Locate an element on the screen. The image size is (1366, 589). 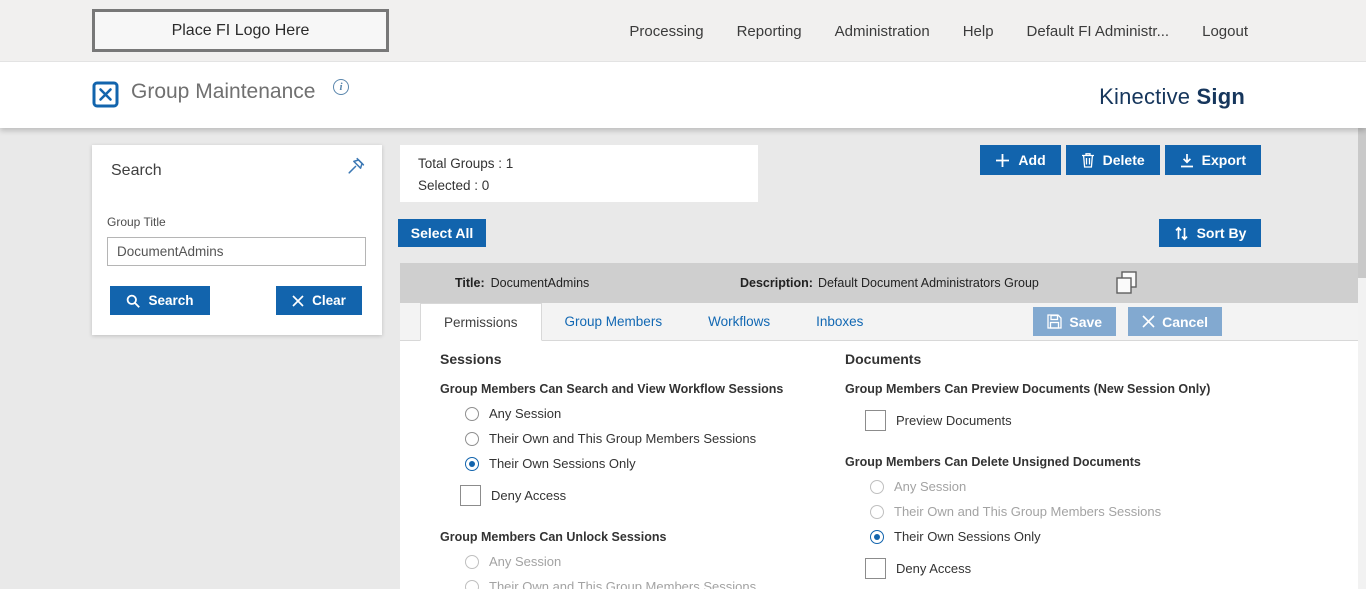
tab-permissions-label: Permissions is located at coordinates (481, 322).